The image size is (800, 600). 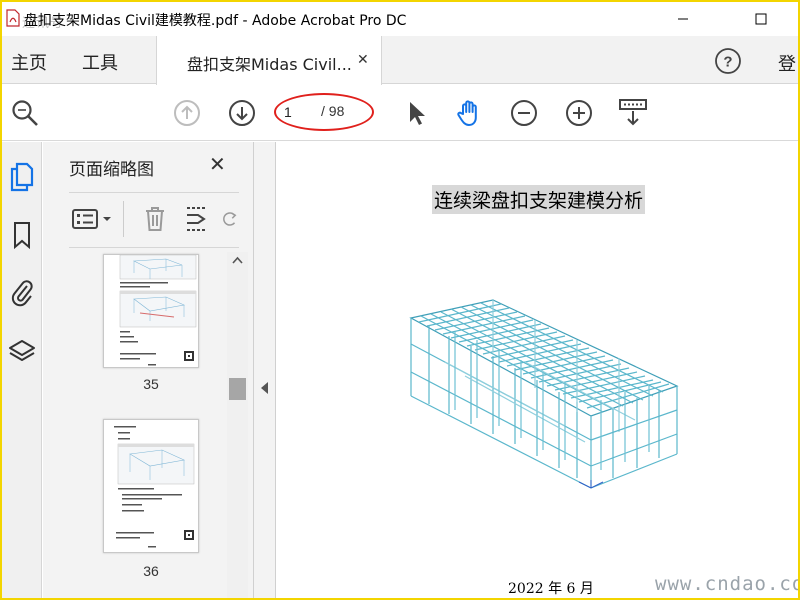 What do you see at coordinates (151, 571) in the screenshot?
I see `thumbnail-page-number: 36` at bounding box center [151, 571].